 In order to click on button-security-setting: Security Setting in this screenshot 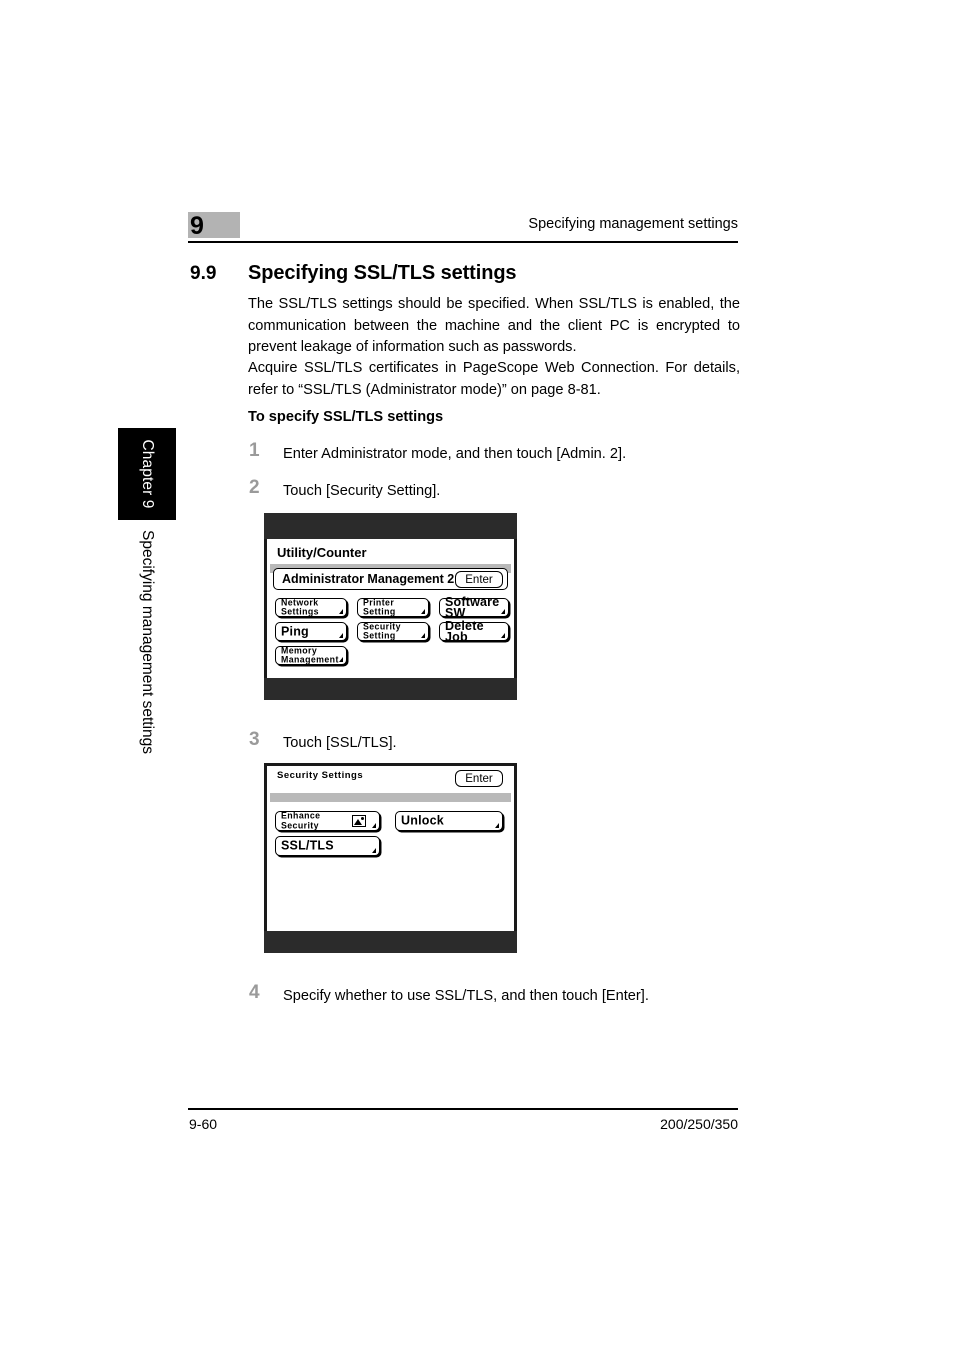, I will do `click(393, 631)`.